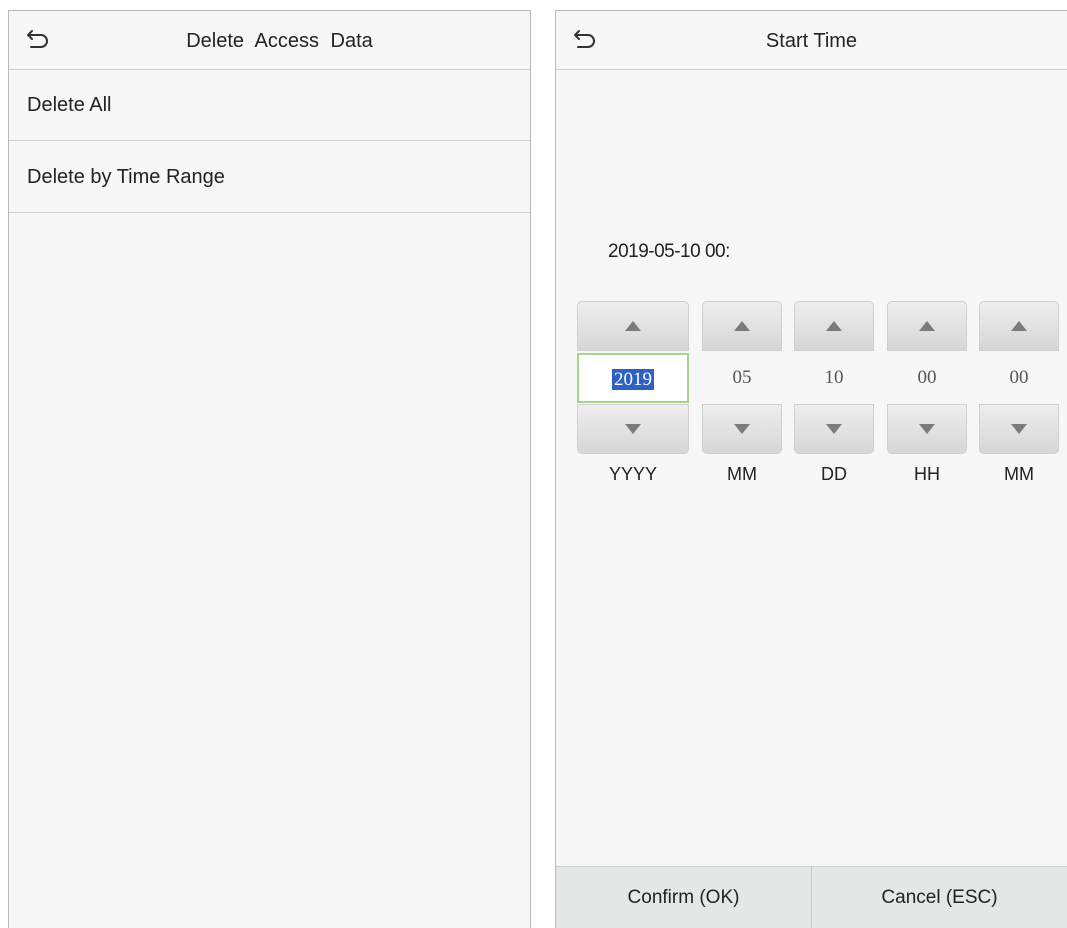 The width and height of the screenshot is (1067, 928). What do you see at coordinates (269, 177) in the screenshot?
I see `menu-item-delete-by-time-range: Delete by Time Range` at bounding box center [269, 177].